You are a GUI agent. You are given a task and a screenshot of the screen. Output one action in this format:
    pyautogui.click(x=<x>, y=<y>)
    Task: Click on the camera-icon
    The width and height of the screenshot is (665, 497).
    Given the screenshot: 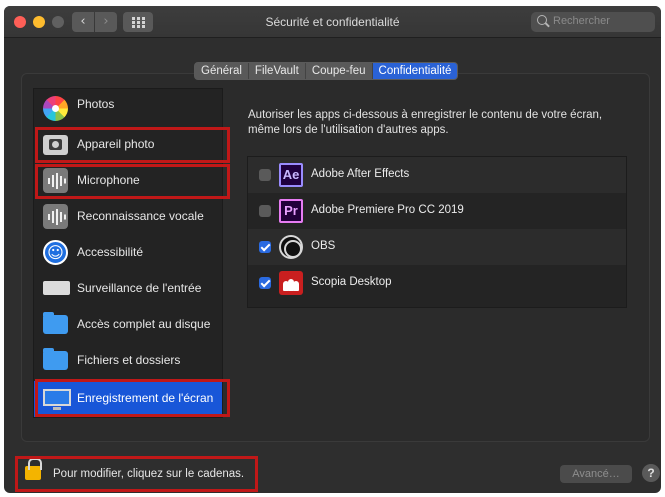 What is the action you would take?
    pyautogui.click(x=55, y=145)
    